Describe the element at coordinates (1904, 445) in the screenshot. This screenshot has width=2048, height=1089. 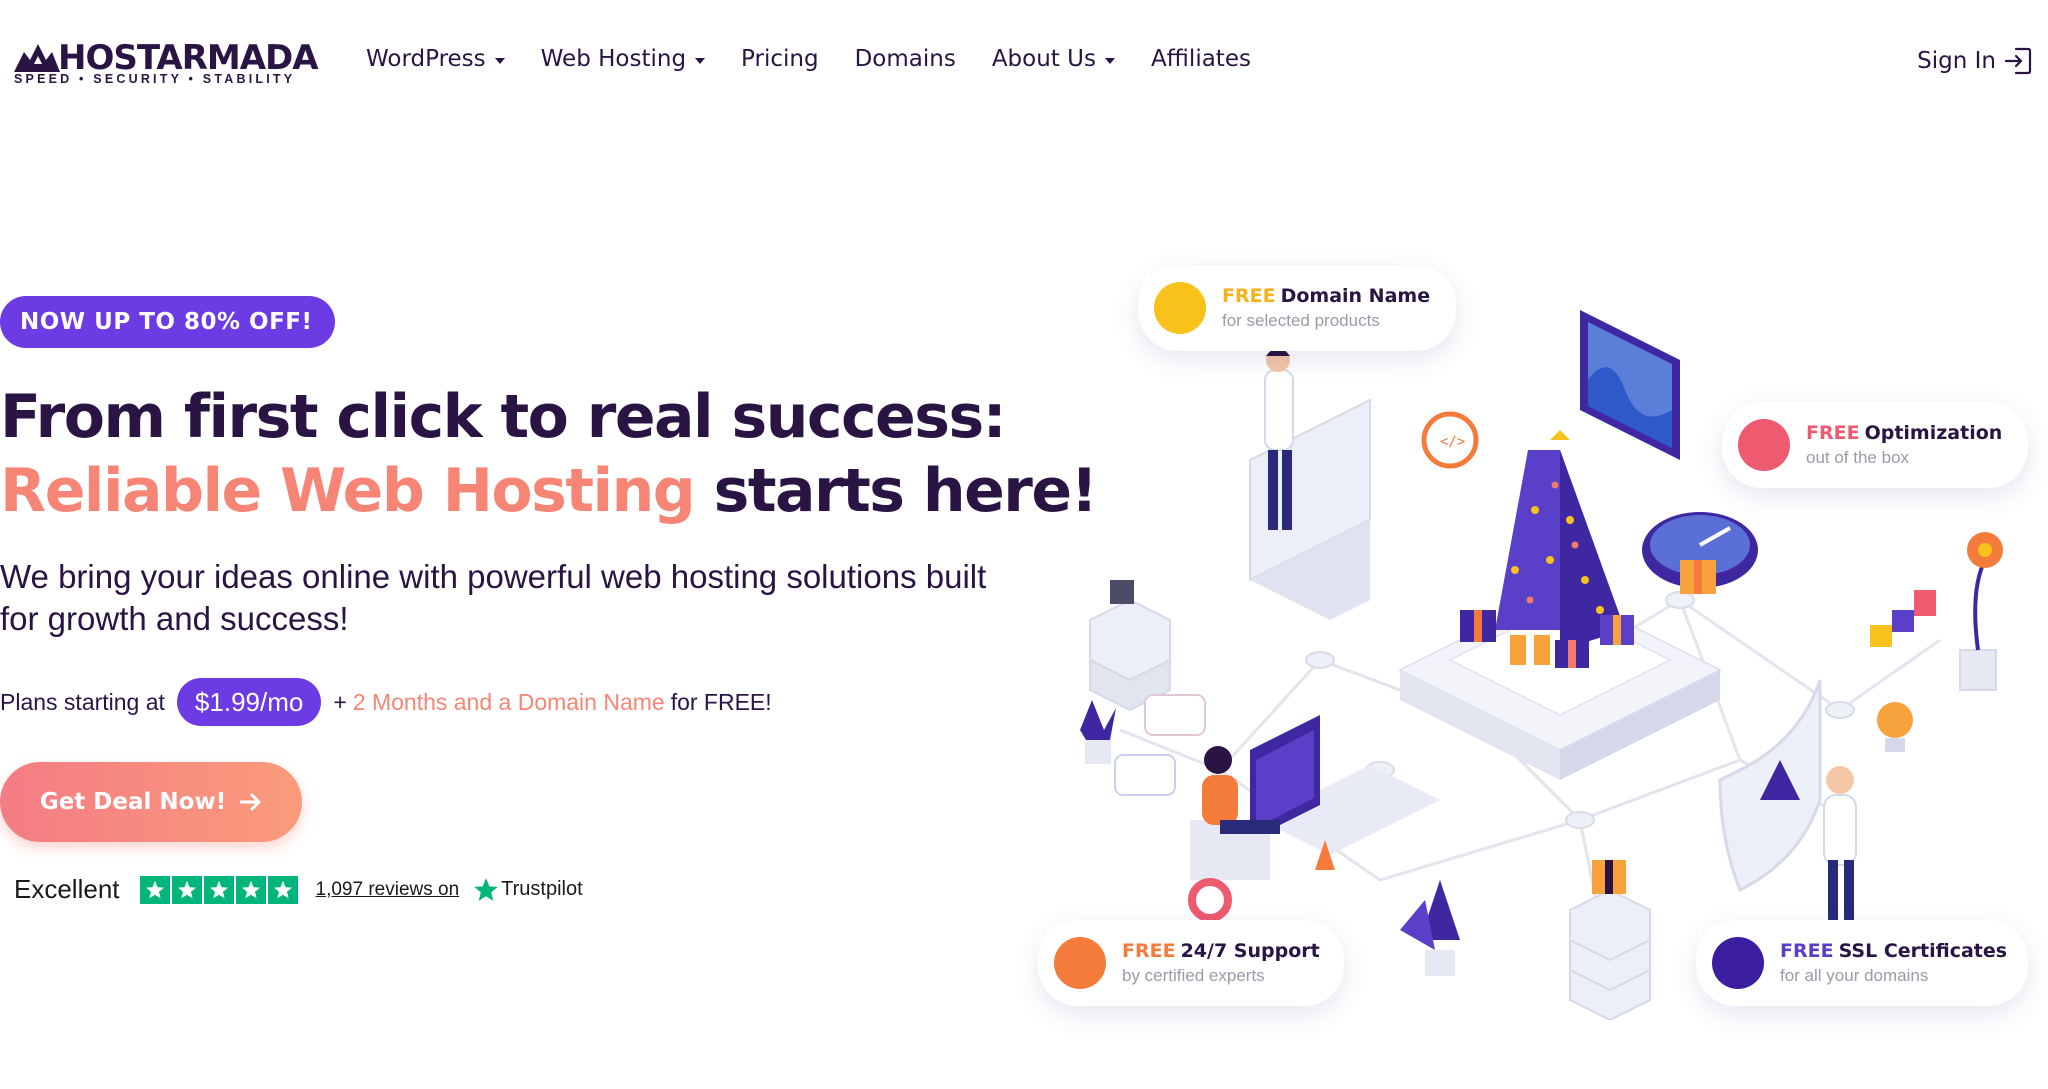
I see `feature-text: FREE Optimization out of the box` at that location.